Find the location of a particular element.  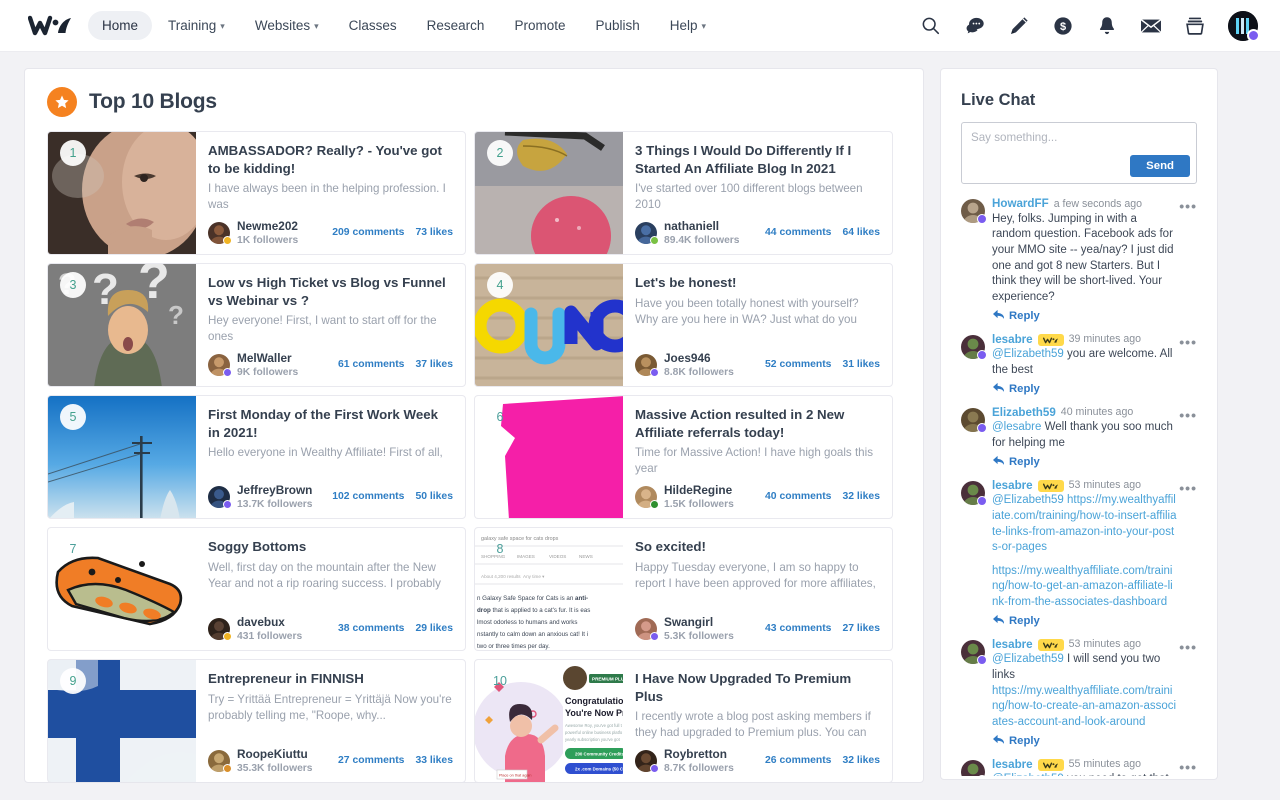

search-icon is located at coordinates (931, 26).